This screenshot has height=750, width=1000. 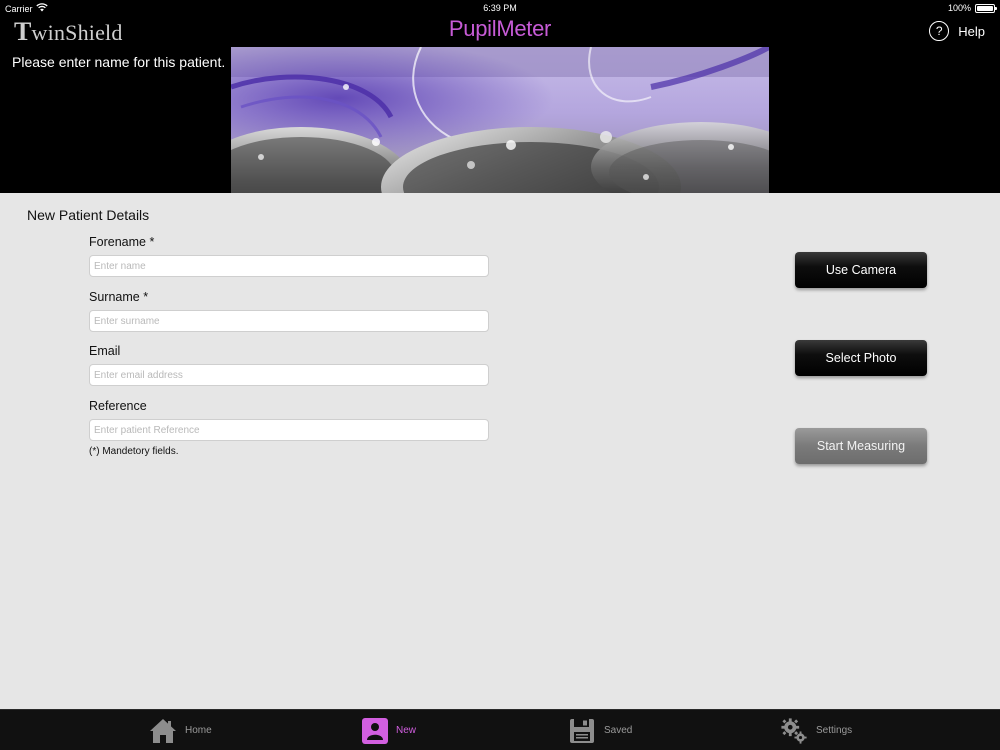 I want to click on help-label: Help, so click(x=971, y=31).